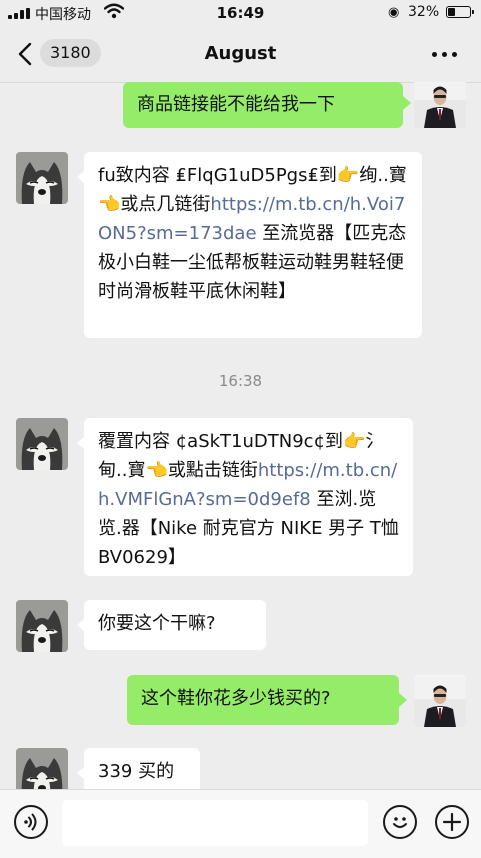 The width and height of the screenshot is (481, 858). Describe the element at coordinates (236, 698) in the screenshot. I see `message-text: 这个鞋你花多少钱买的?` at that location.